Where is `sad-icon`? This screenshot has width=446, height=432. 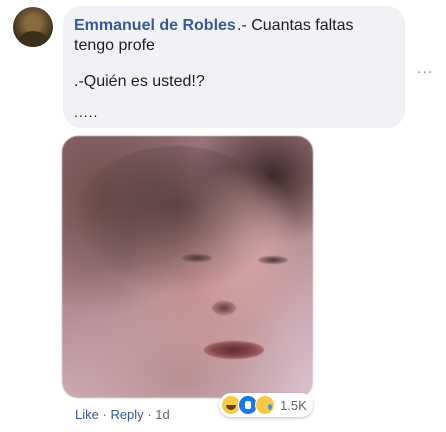
sad-icon is located at coordinates (265, 405).